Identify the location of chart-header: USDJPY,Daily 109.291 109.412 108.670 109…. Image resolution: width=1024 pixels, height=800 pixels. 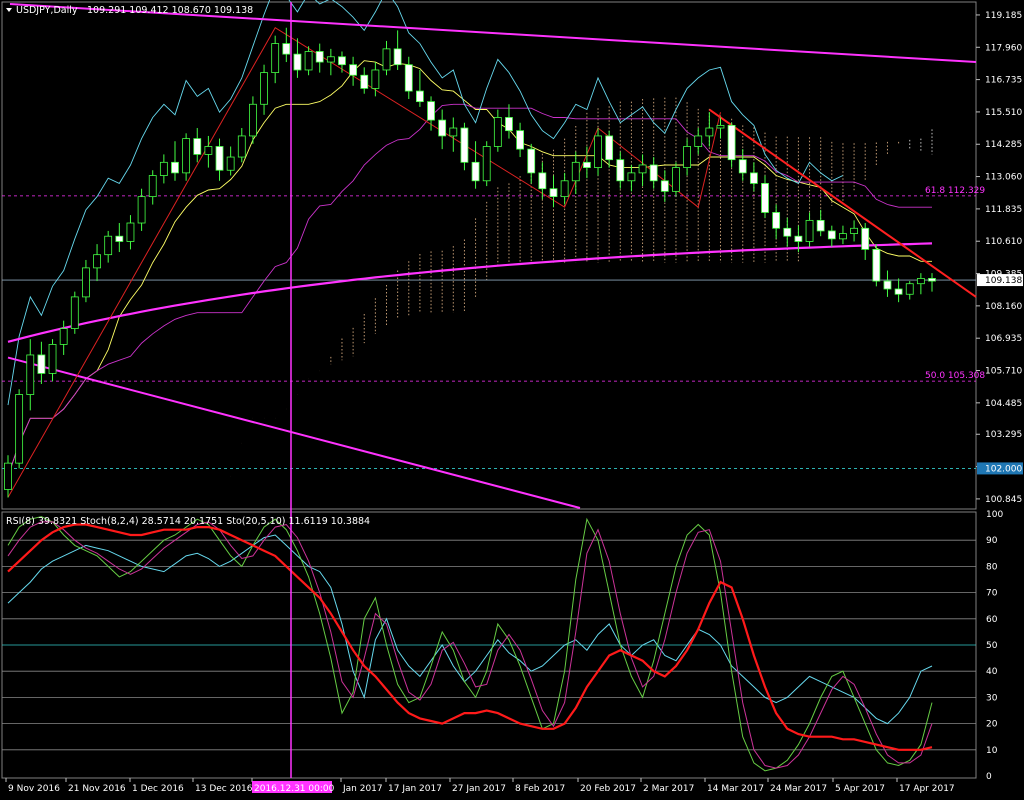
(129, 10).